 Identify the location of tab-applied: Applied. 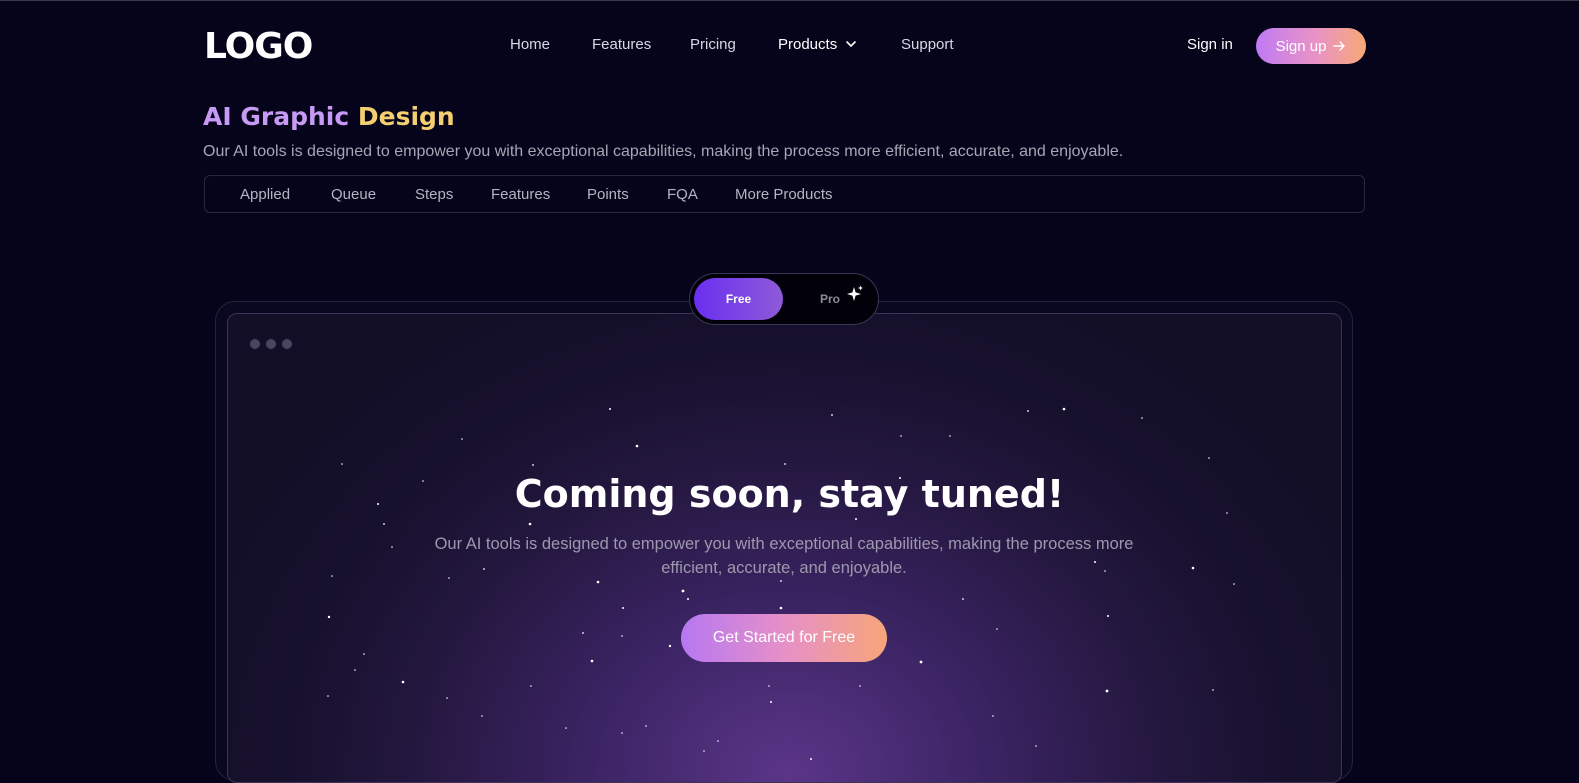
(265, 194).